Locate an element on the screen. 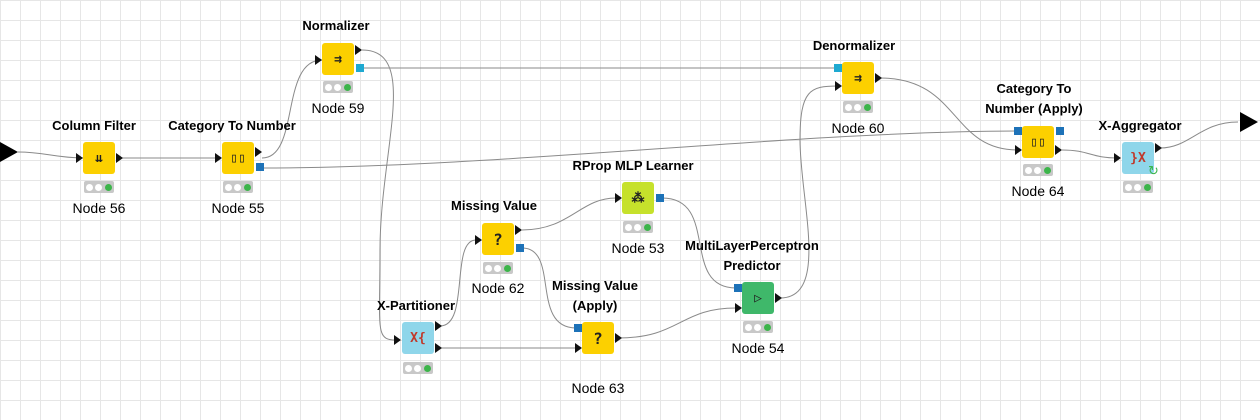  node-icon-box: ⁂ is located at coordinates (638, 198).